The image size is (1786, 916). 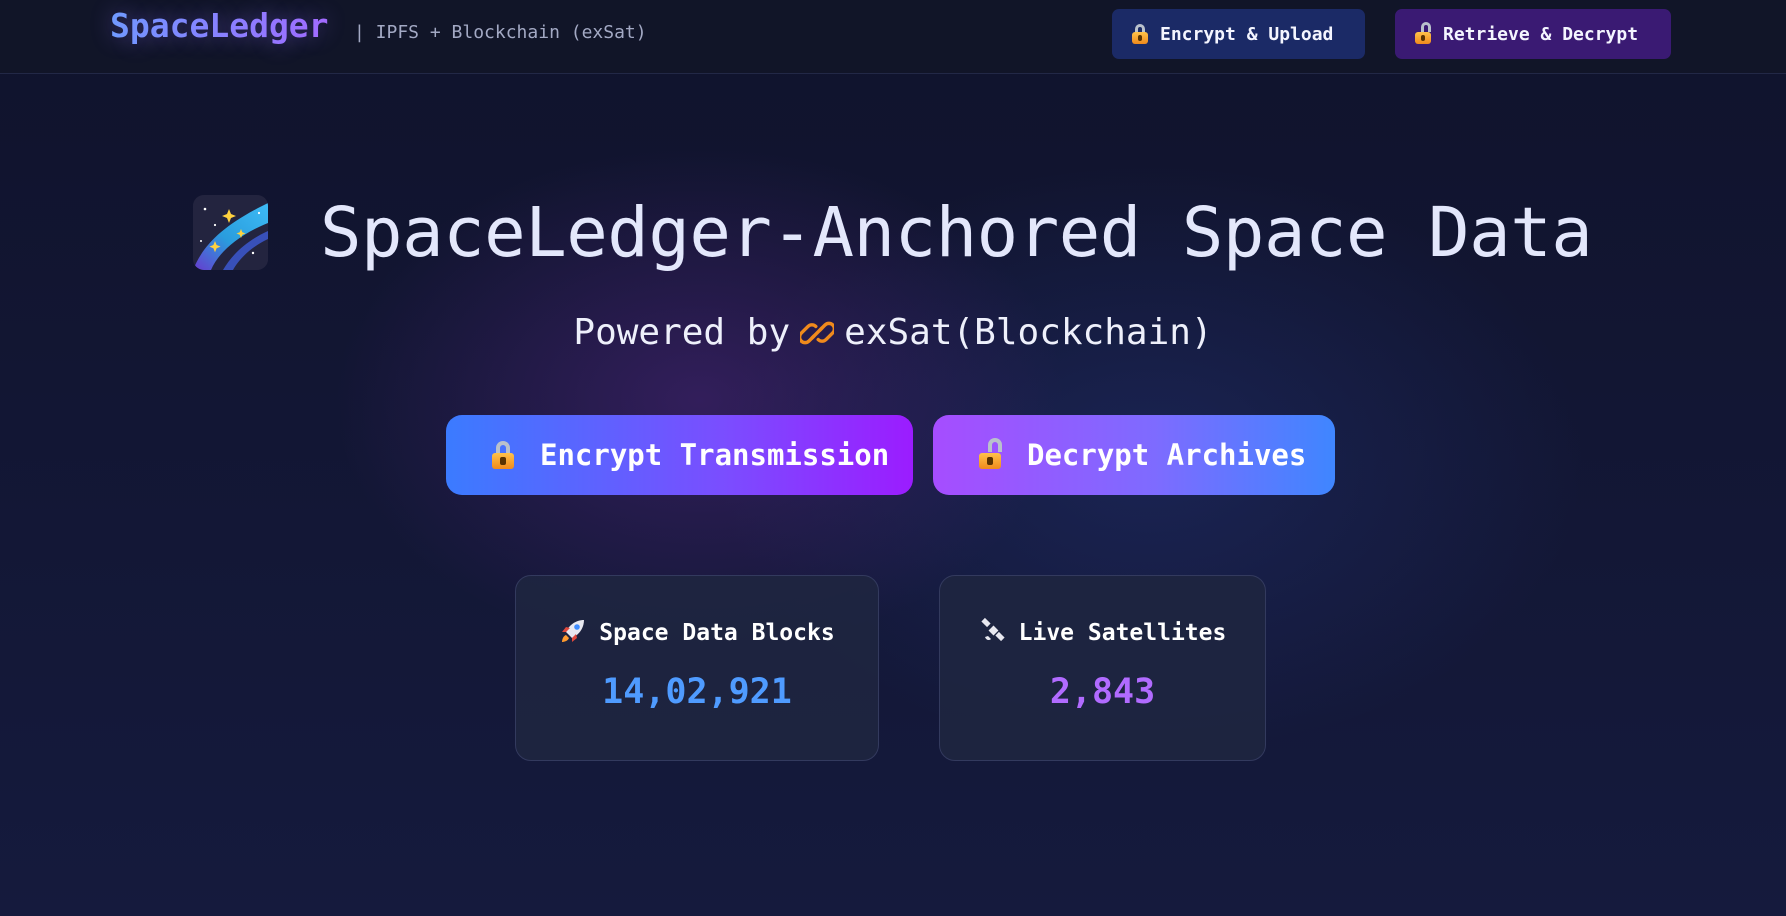 What do you see at coordinates (219, 26) in the screenshot?
I see `brand-logo: SpaceLedger` at bounding box center [219, 26].